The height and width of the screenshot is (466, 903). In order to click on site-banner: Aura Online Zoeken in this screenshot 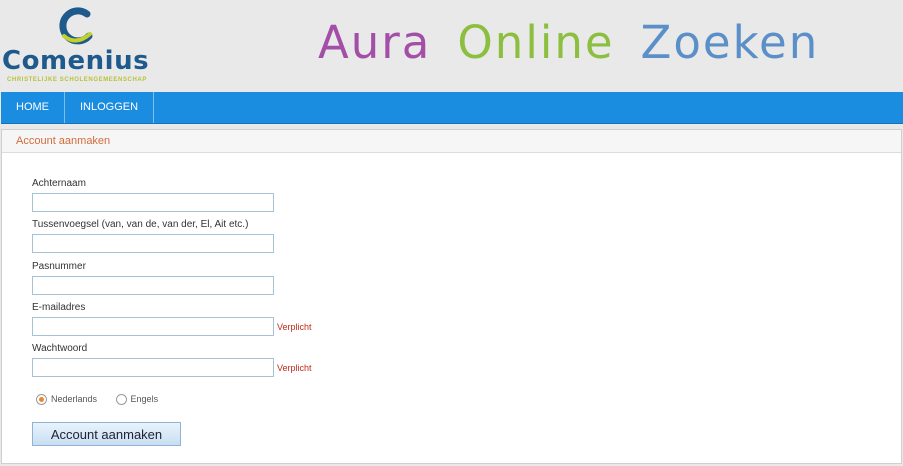, I will do `click(581, 42)`.